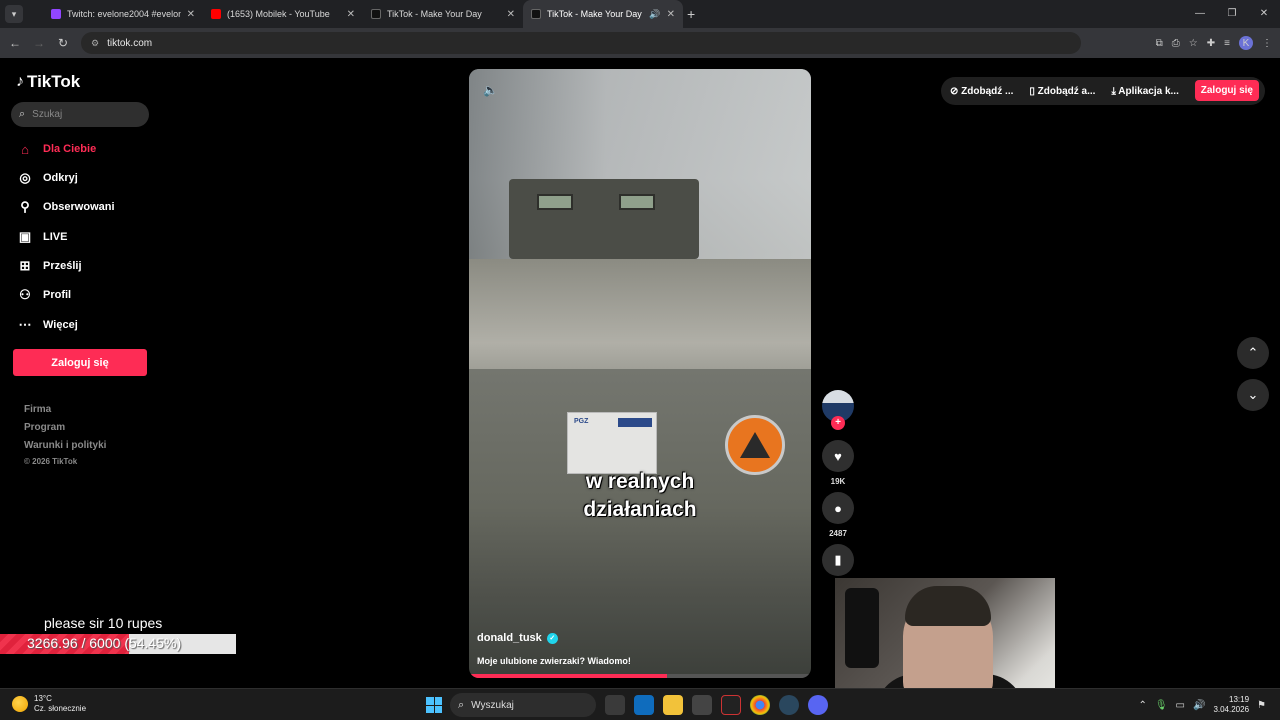 This screenshot has width=1280, height=720. I want to click on video-author: donald_tusk ✓, so click(517, 638).